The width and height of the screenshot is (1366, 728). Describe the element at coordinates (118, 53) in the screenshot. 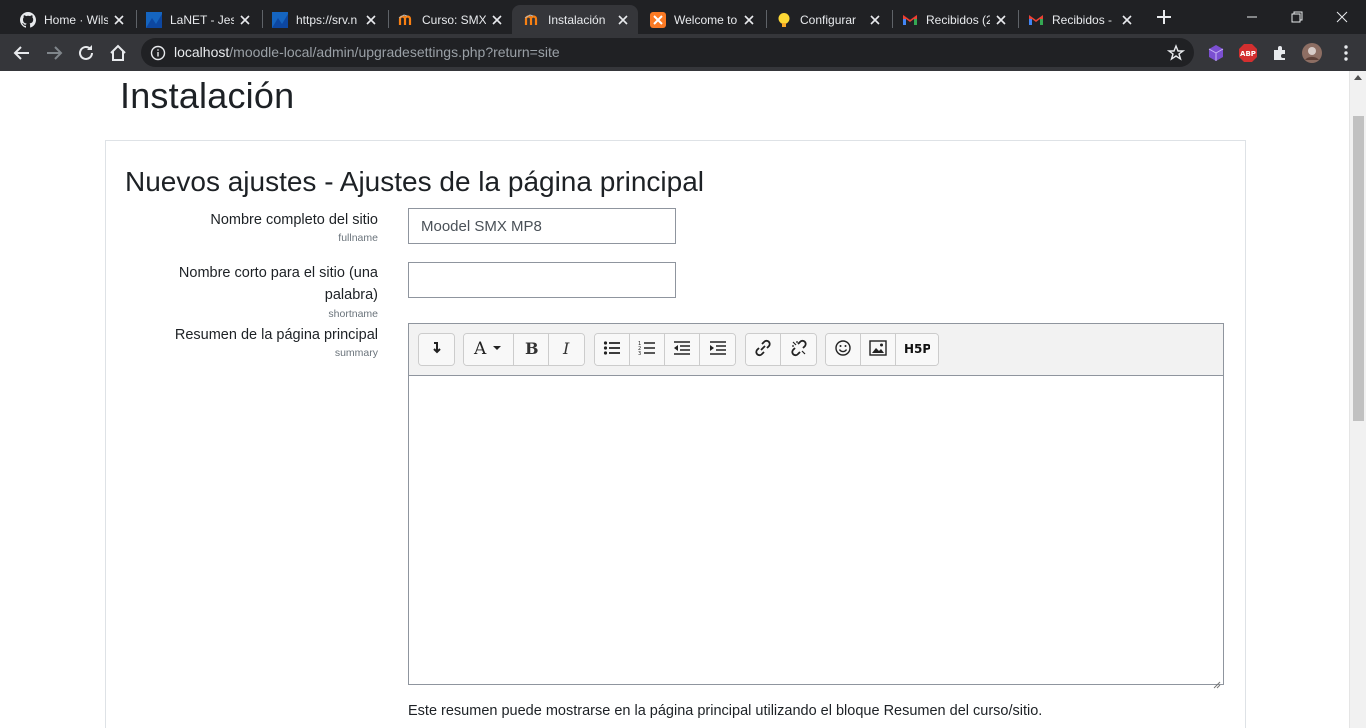

I see `home-icon` at that location.